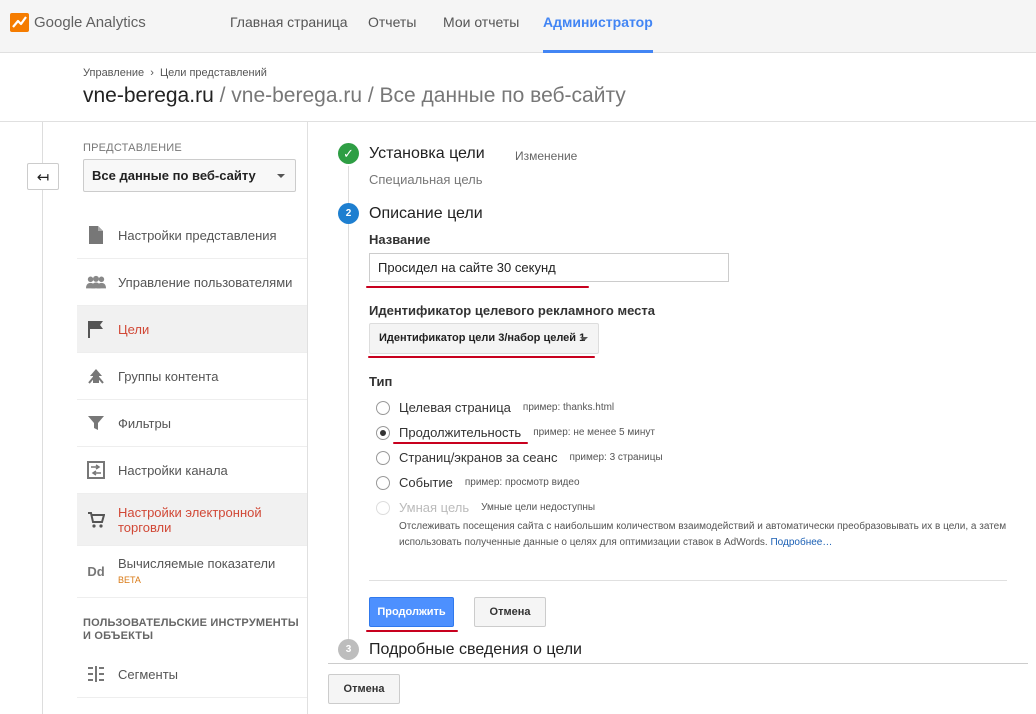 The height and width of the screenshot is (714, 1036). I want to click on logo: Google Analytics, so click(78, 22).